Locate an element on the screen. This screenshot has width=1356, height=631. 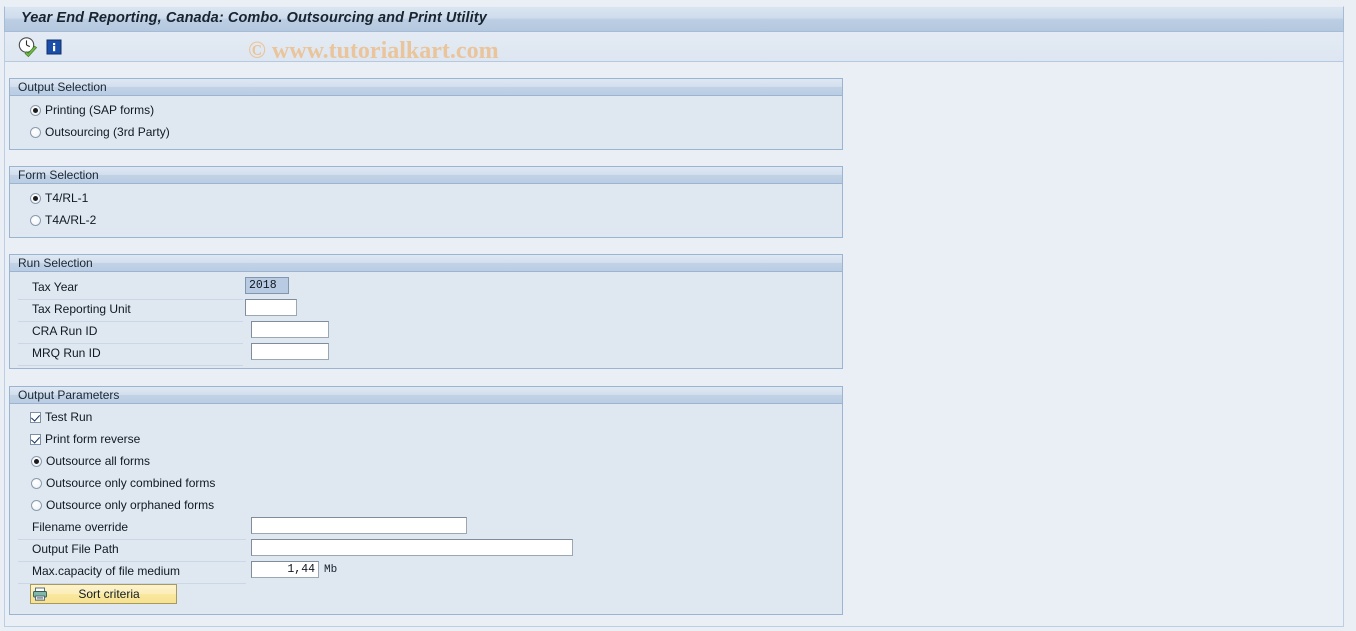
sort-criteria-label: Sort criteria is located at coordinates (109, 594).